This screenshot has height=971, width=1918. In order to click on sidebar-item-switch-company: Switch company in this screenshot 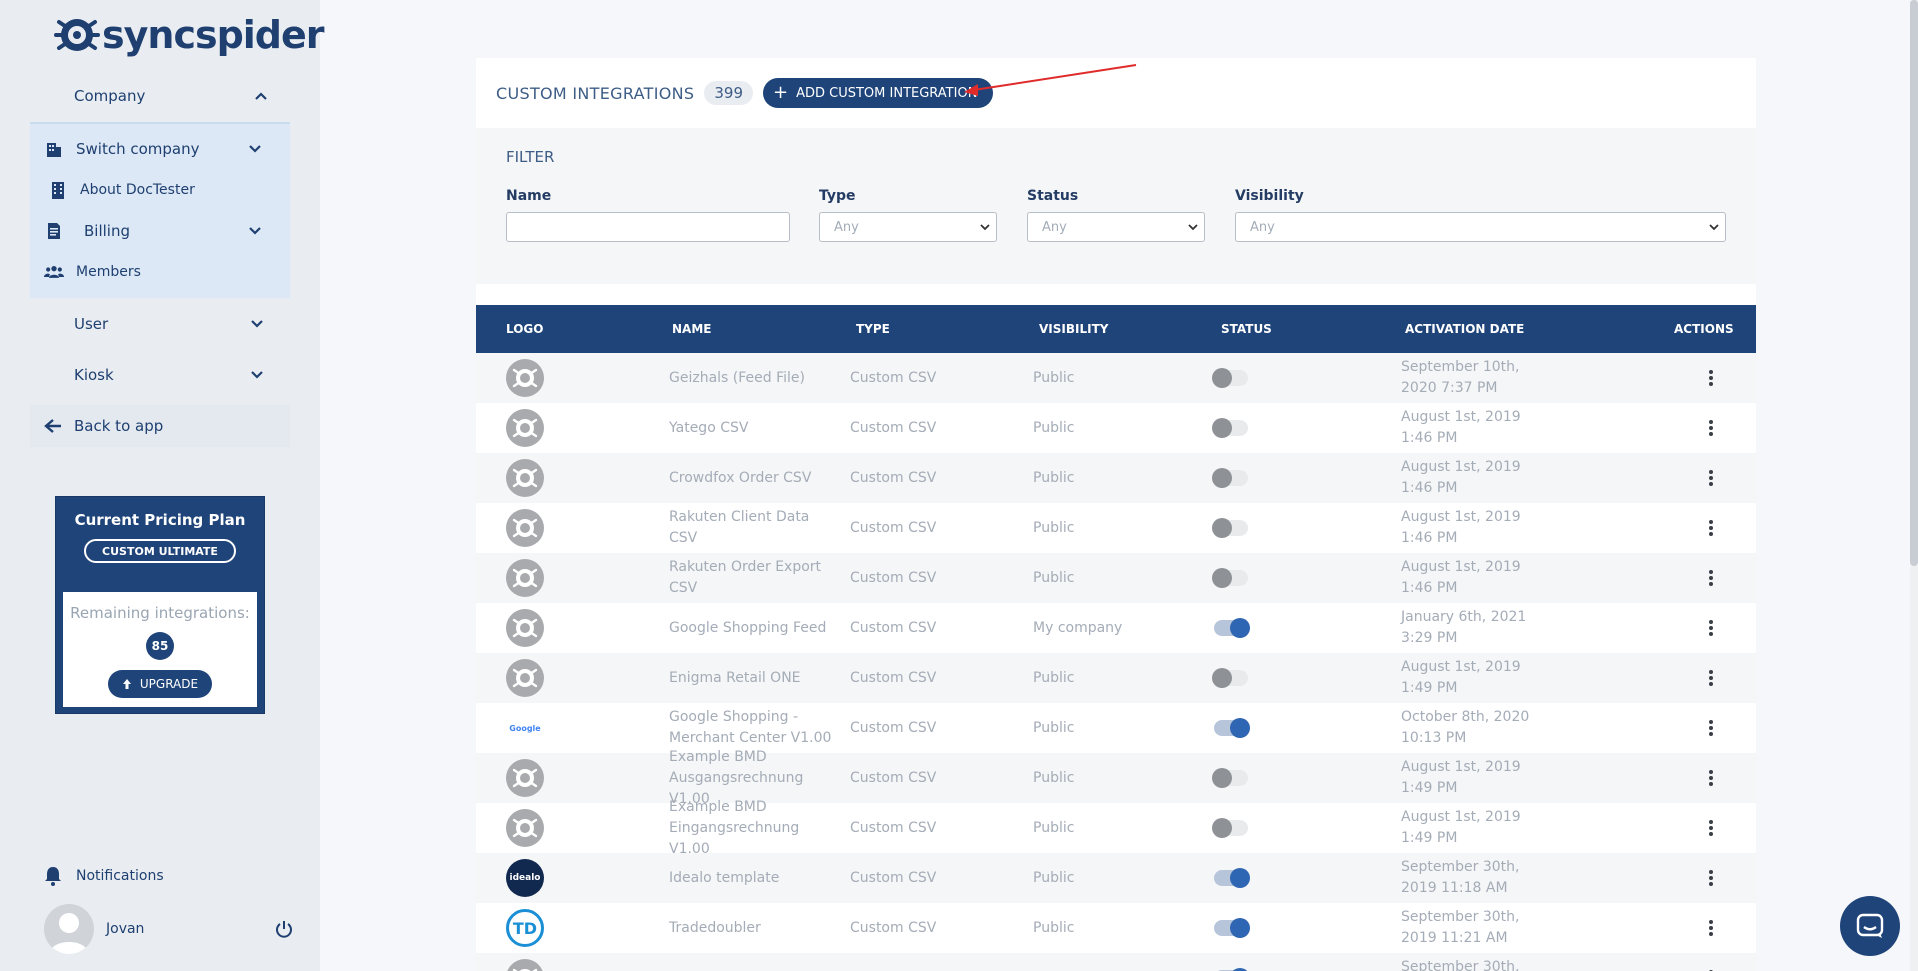, I will do `click(160, 148)`.